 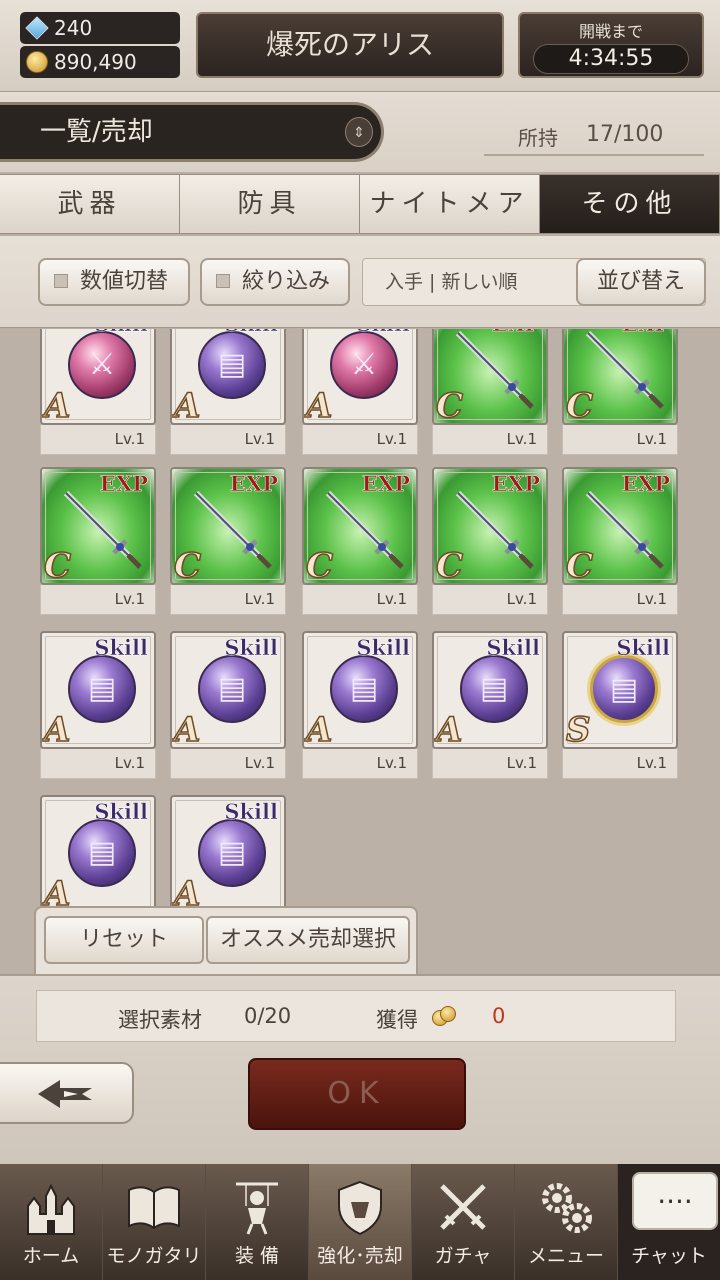 I want to click on nav-chat: .... チャット, so click(x=669, y=1222).